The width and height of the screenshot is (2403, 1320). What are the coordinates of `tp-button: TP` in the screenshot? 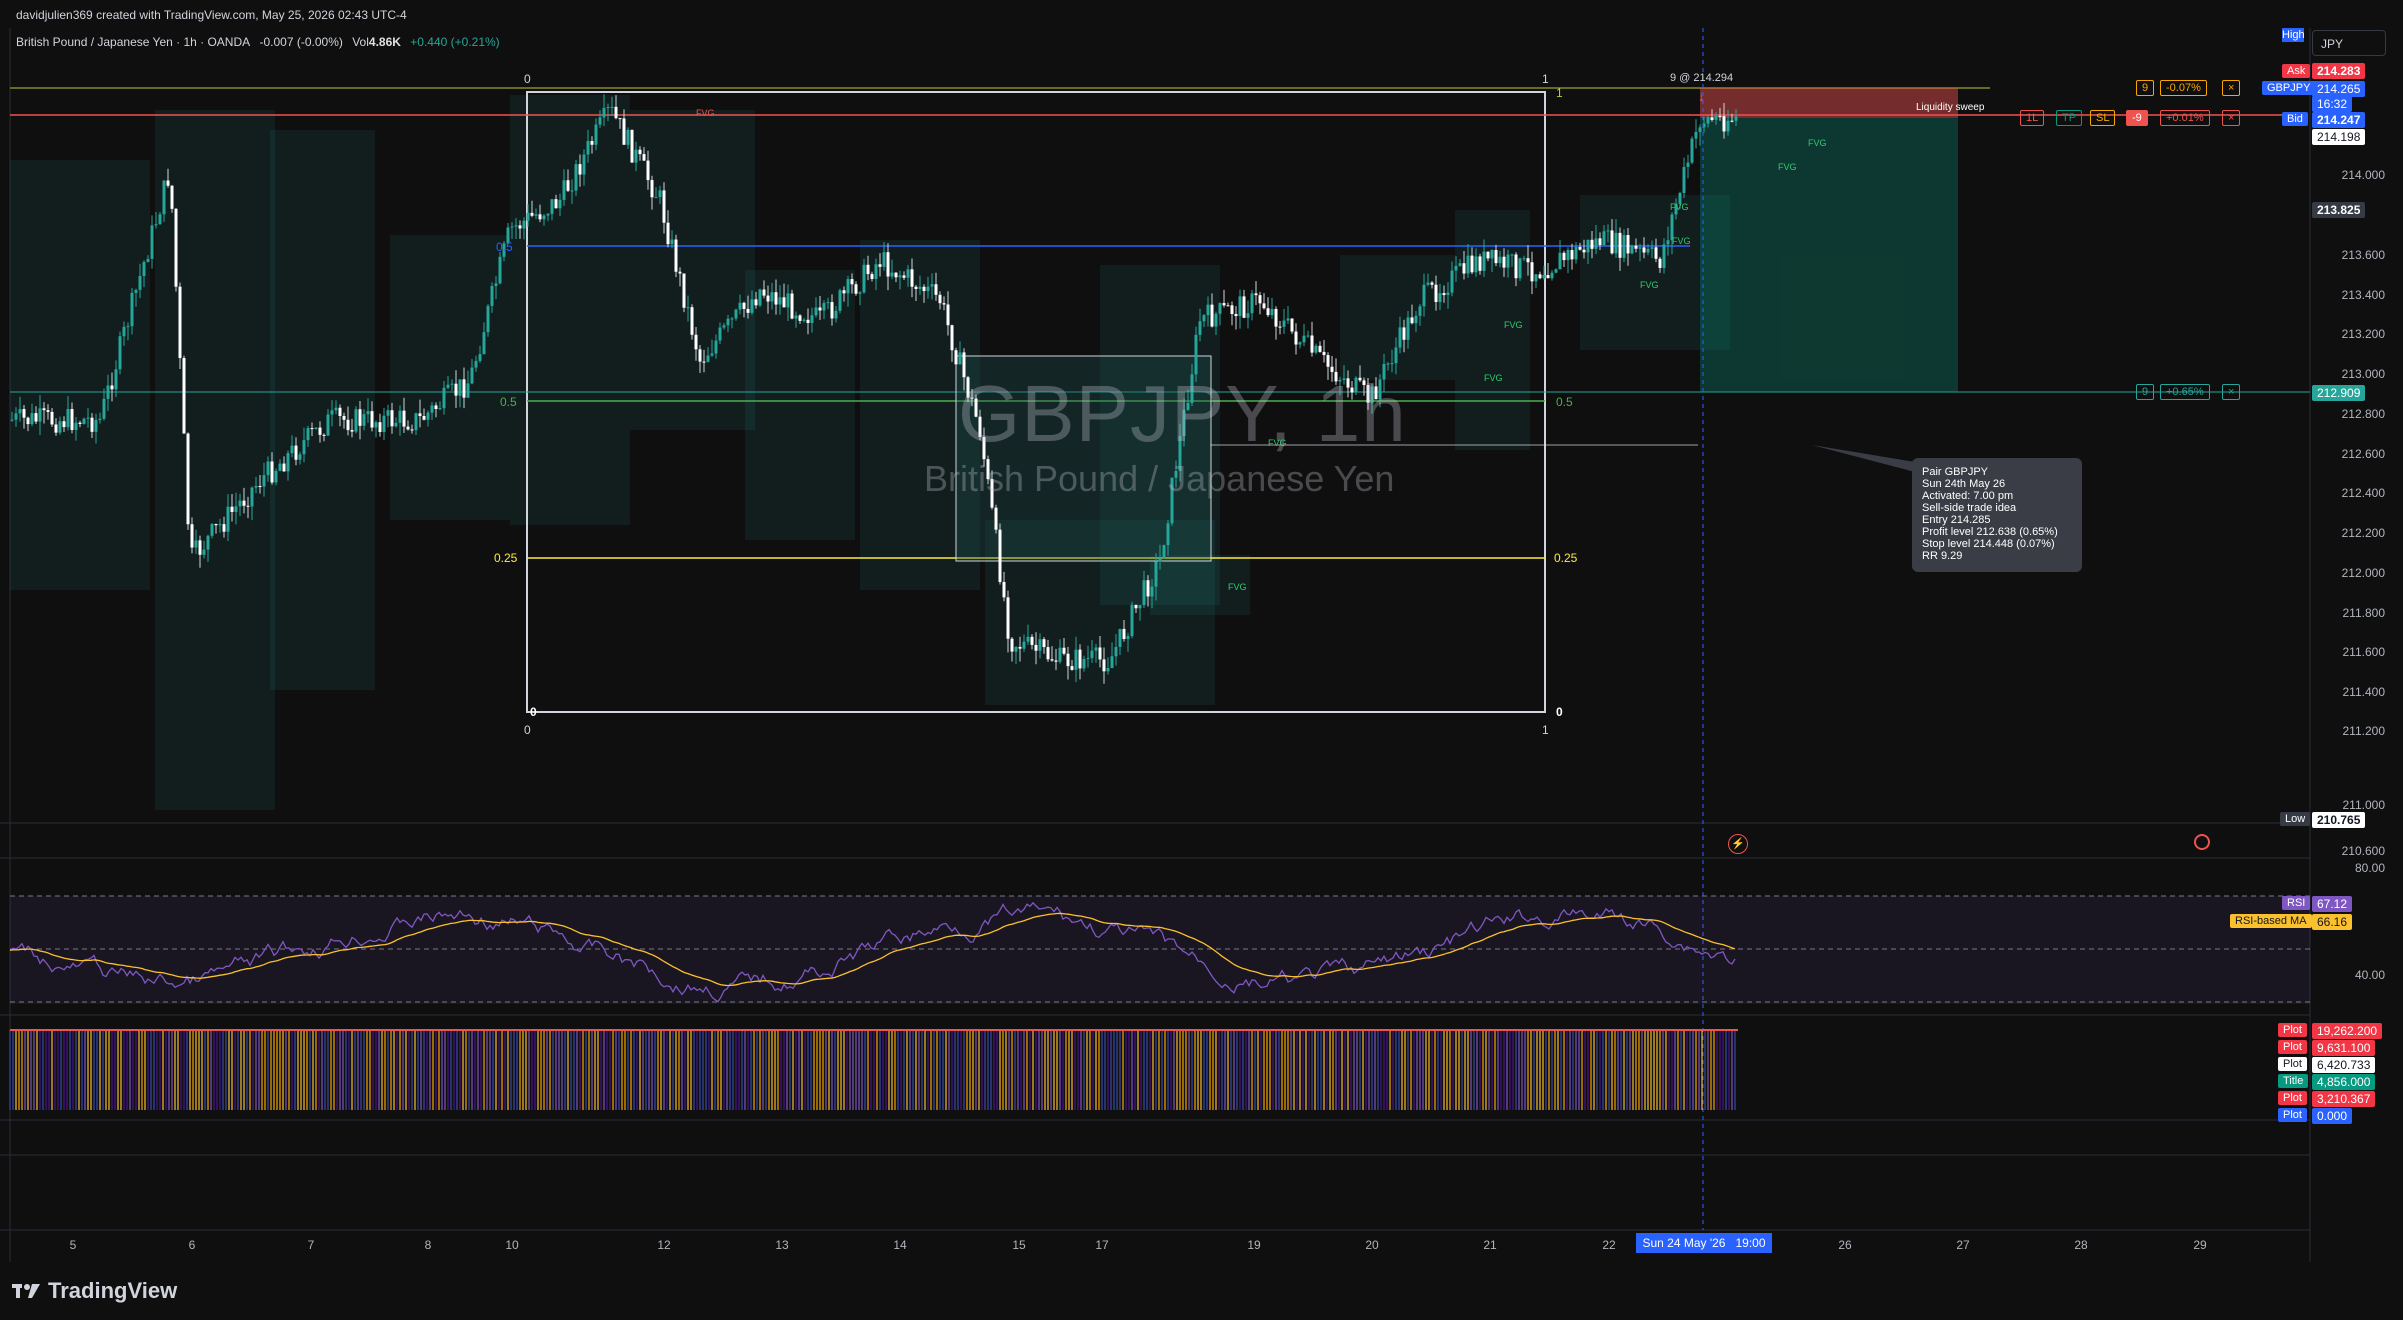 It's located at (2069, 118).